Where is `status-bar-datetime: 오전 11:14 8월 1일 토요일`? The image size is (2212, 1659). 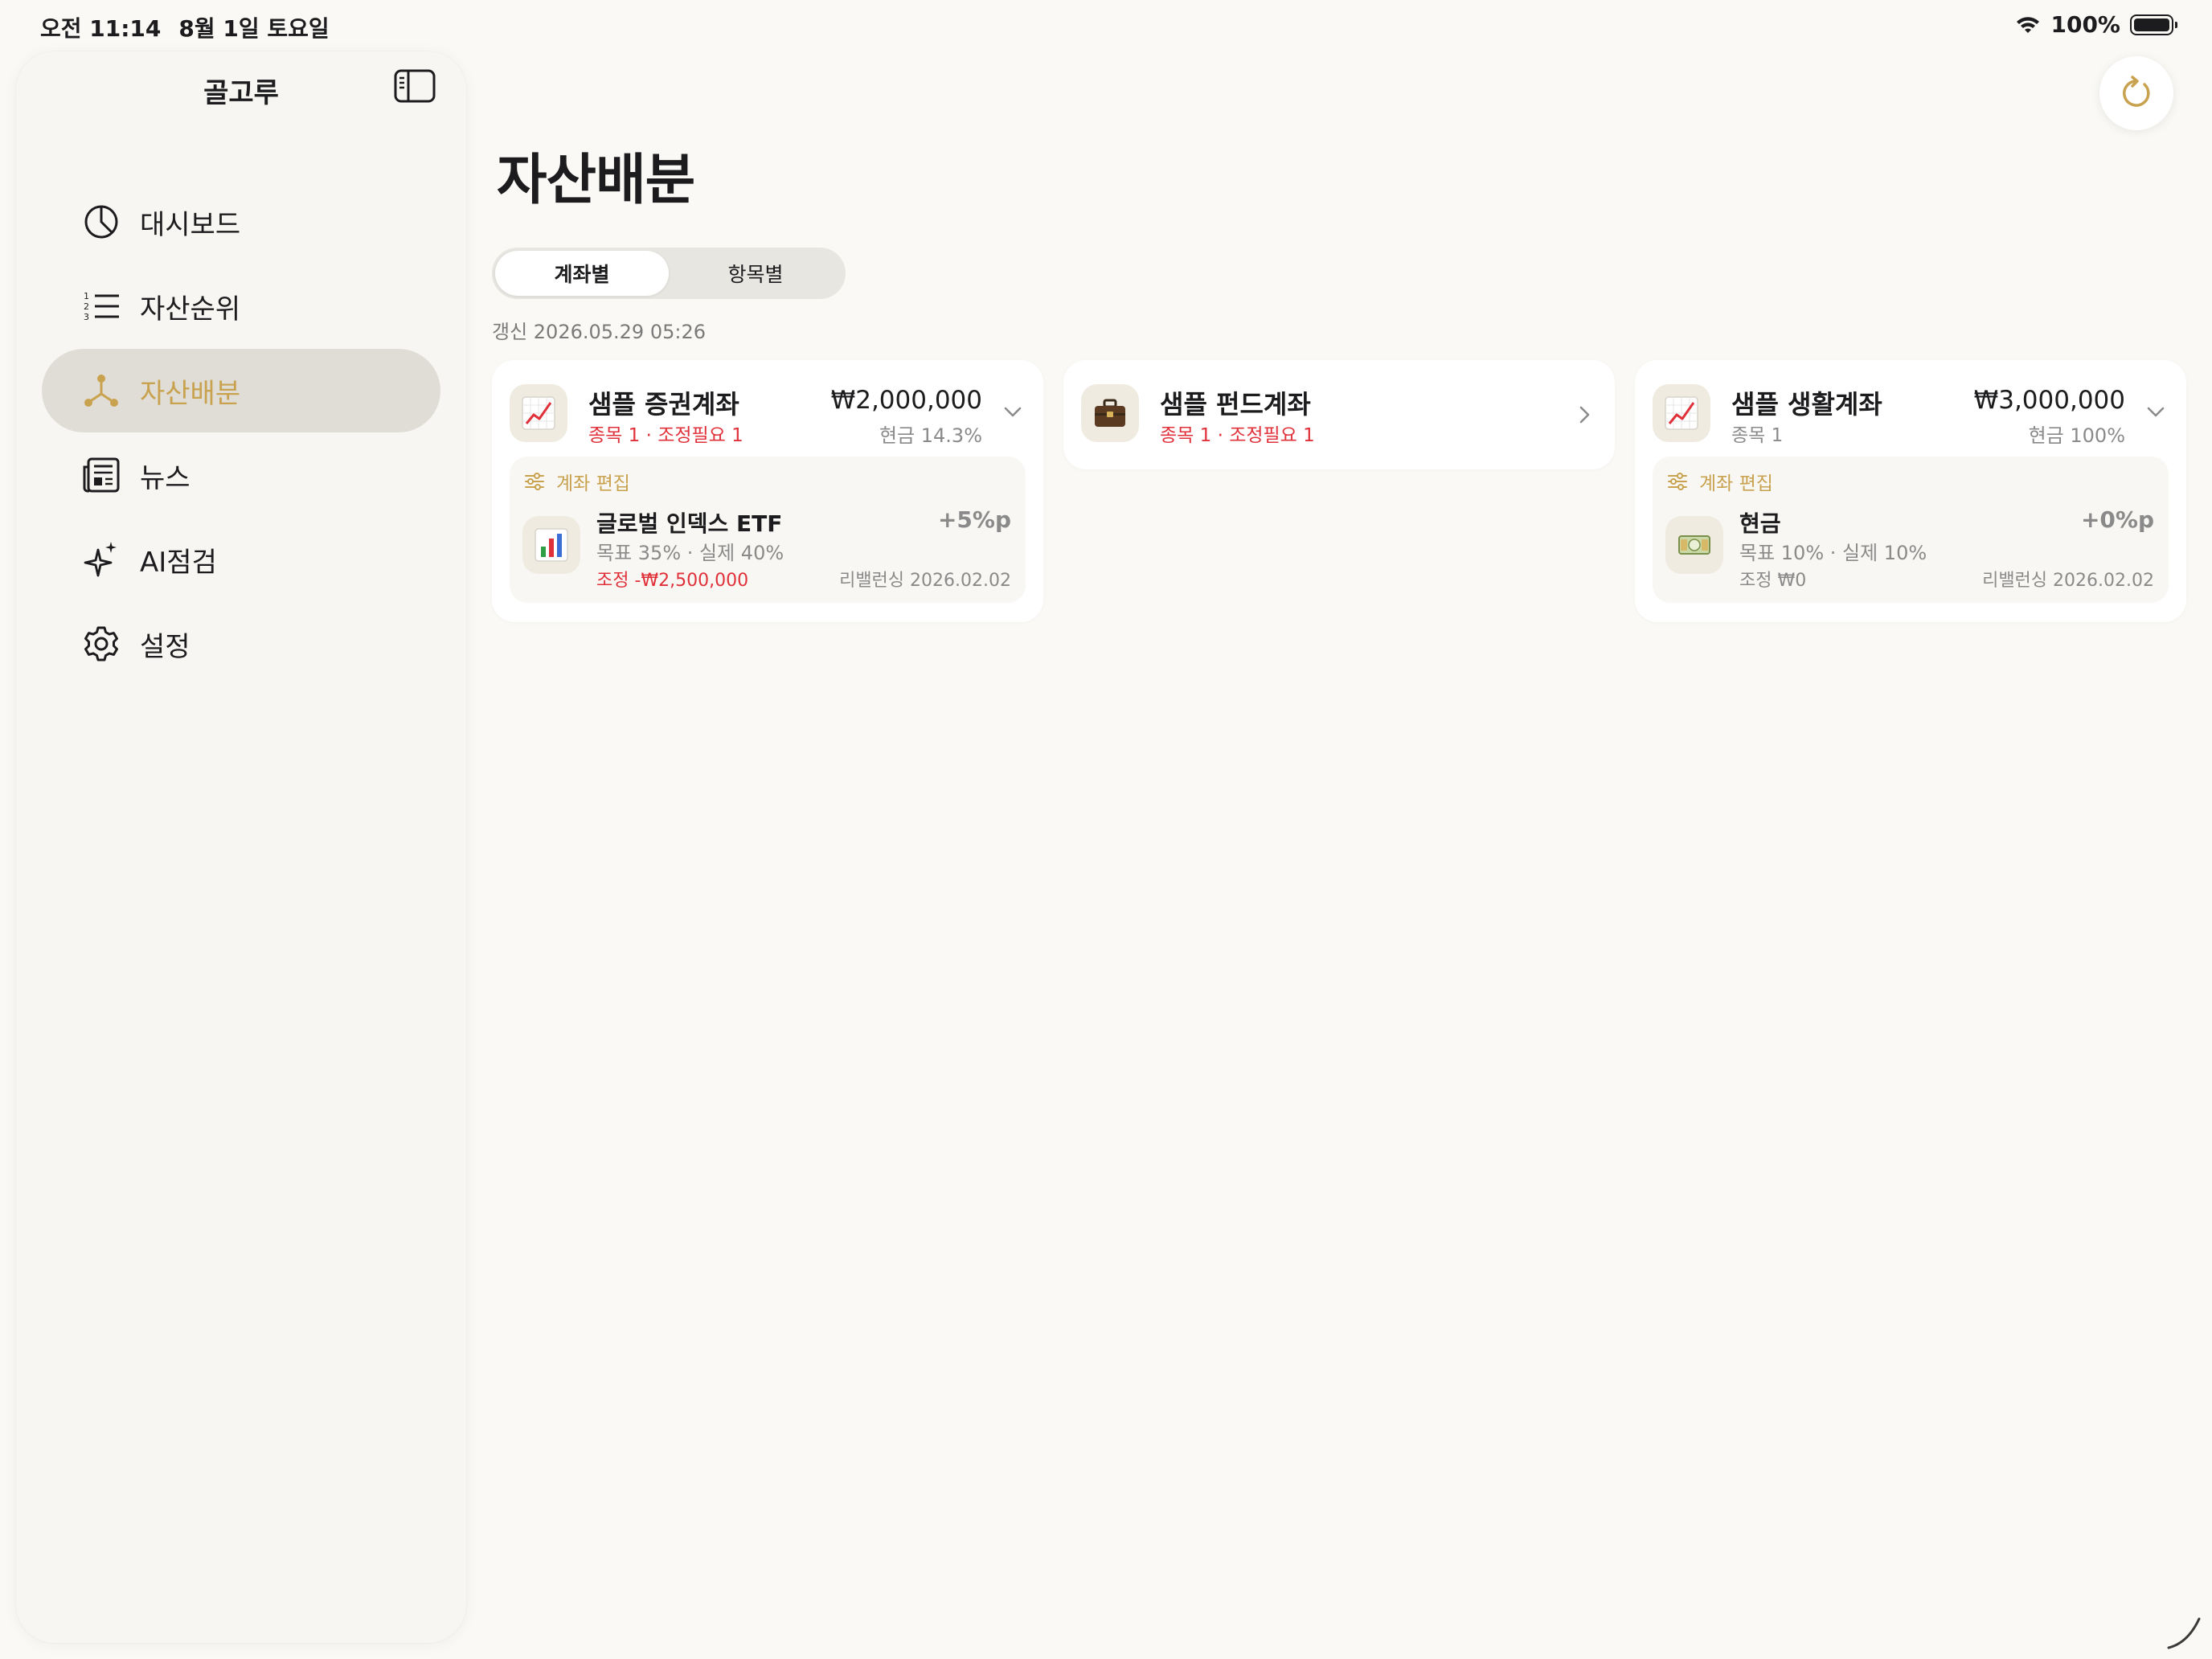
status-bar-datetime: 오전 11:14 8월 1일 토요일 is located at coordinates (185, 27).